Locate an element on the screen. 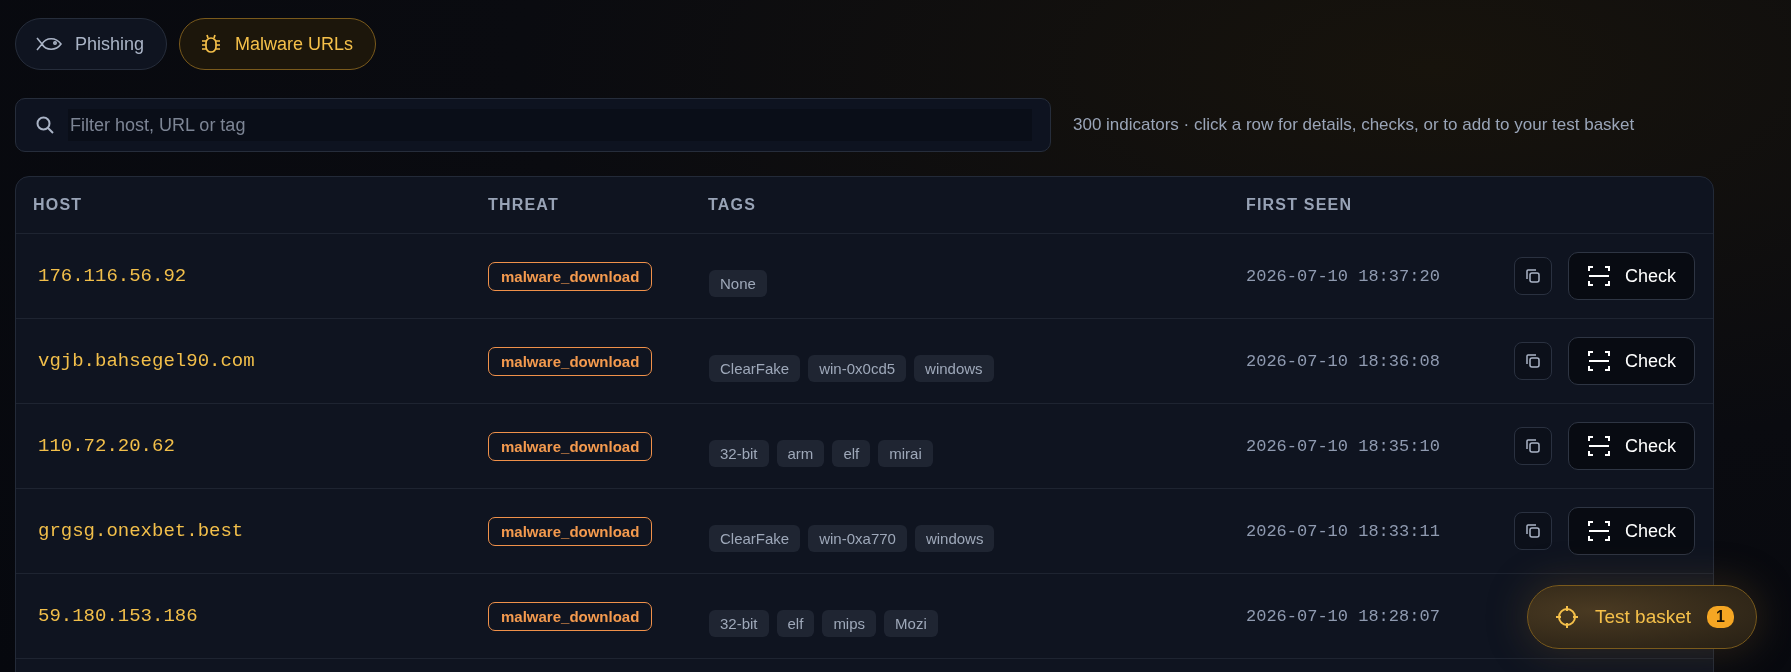 The image size is (1791, 672). column-header: FIRST SEEN is located at coordinates (1299, 205).